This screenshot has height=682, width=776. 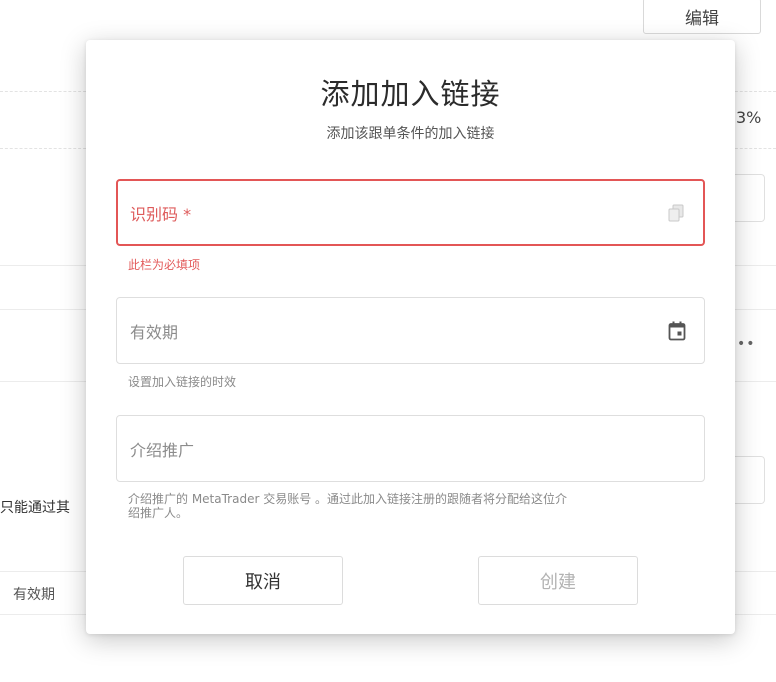 I want to click on copy-icon, so click(x=676, y=213).